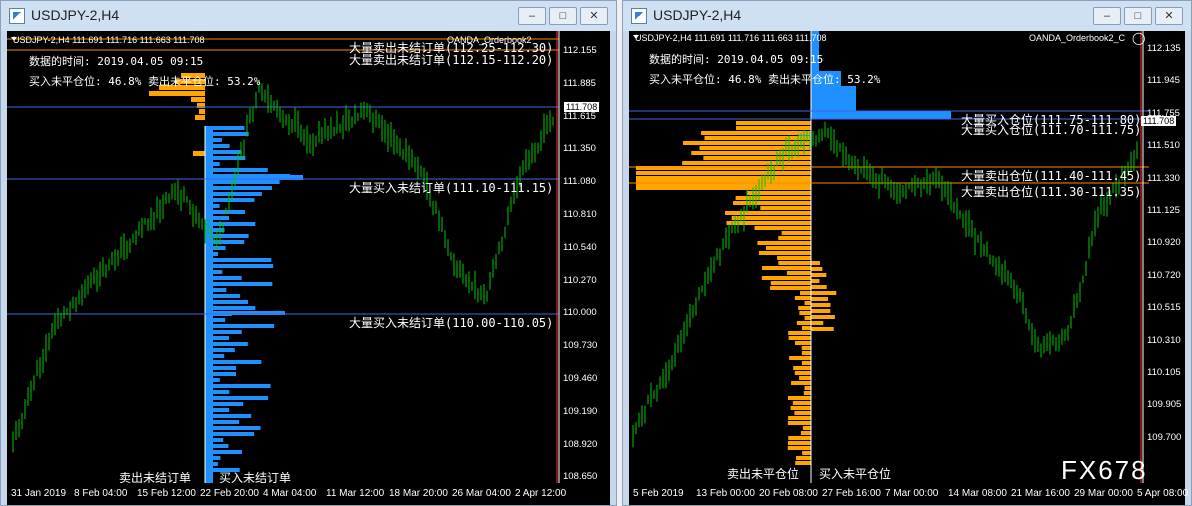 This screenshot has width=1192, height=506. Describe the element at coordinates (116, 61) in the screenshot. I see `left-data-time: 数据的时间: 2019.04.05 09:15` at that location.